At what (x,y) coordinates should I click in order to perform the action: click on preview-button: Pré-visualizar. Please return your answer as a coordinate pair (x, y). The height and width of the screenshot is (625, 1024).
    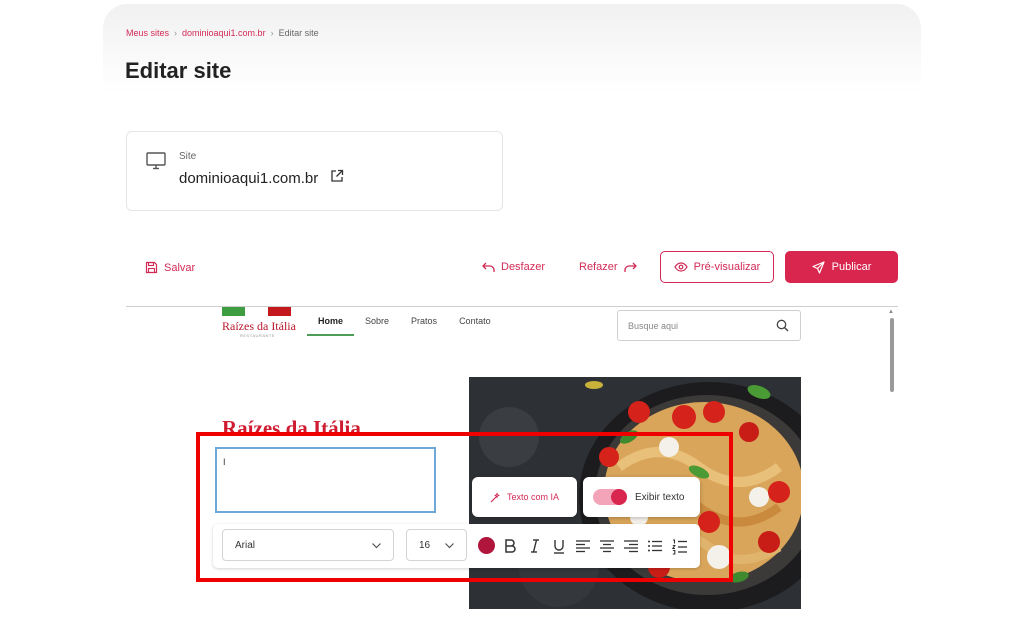
    Looking at the image, I should click on (717, 267).